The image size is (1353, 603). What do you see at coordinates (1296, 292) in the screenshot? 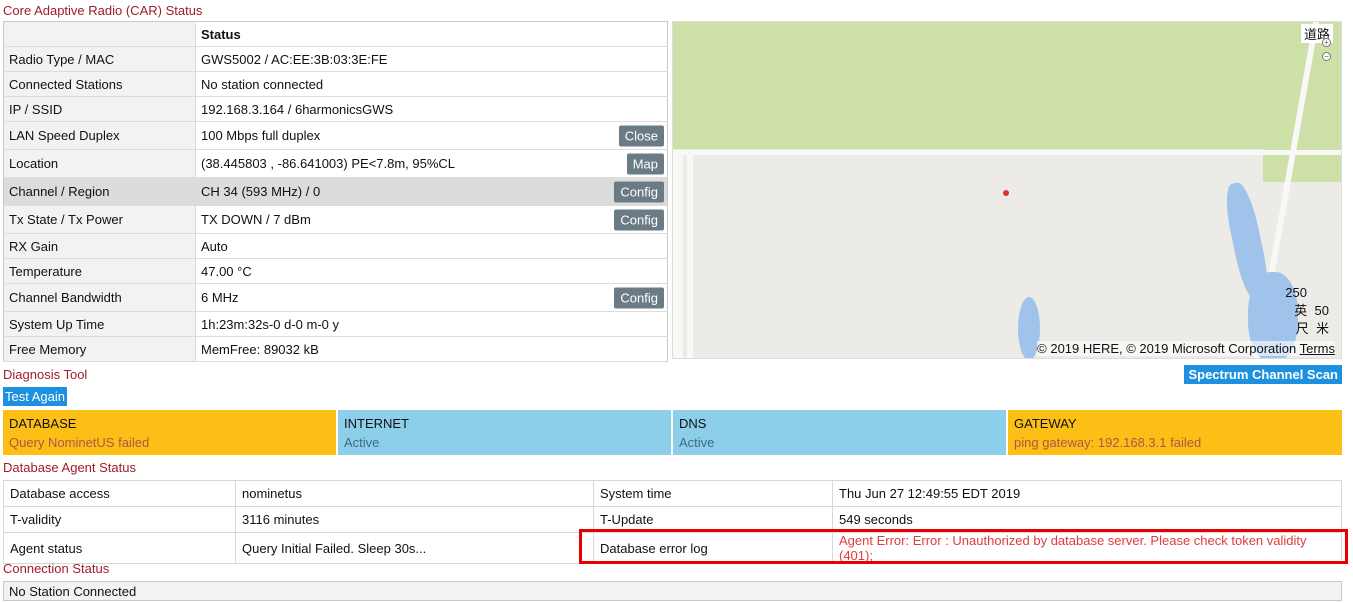
I see `scale-value-feet: 250` at bounding box center [1296, 292].